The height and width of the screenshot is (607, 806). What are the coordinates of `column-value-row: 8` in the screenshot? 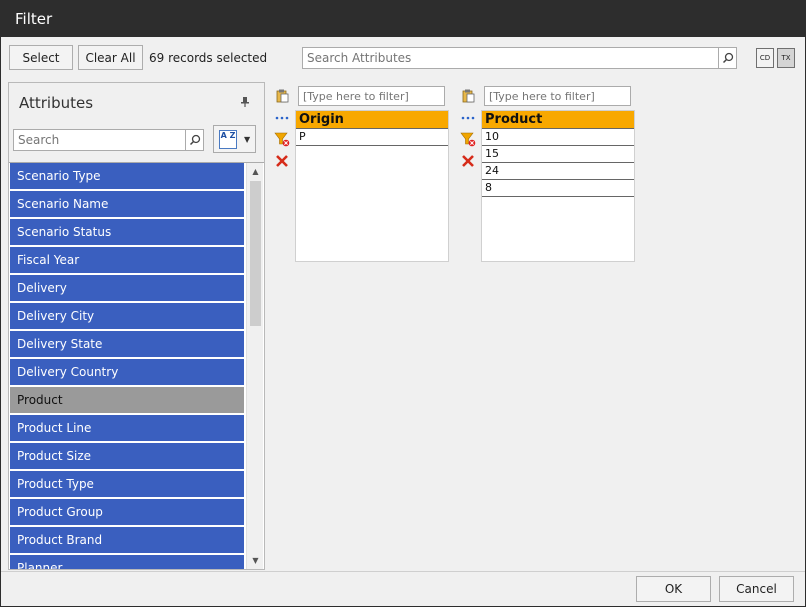 It's located at (558, 188).